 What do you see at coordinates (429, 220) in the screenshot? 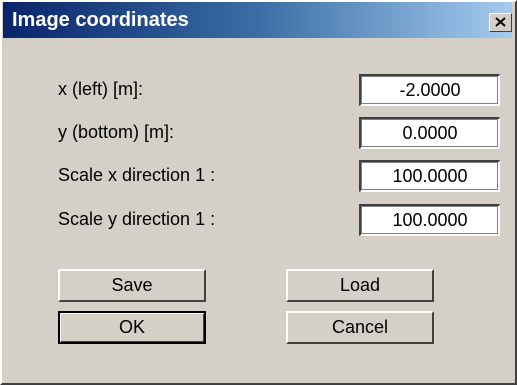
I see `scale-y-input` at bounding box center [429, 220].